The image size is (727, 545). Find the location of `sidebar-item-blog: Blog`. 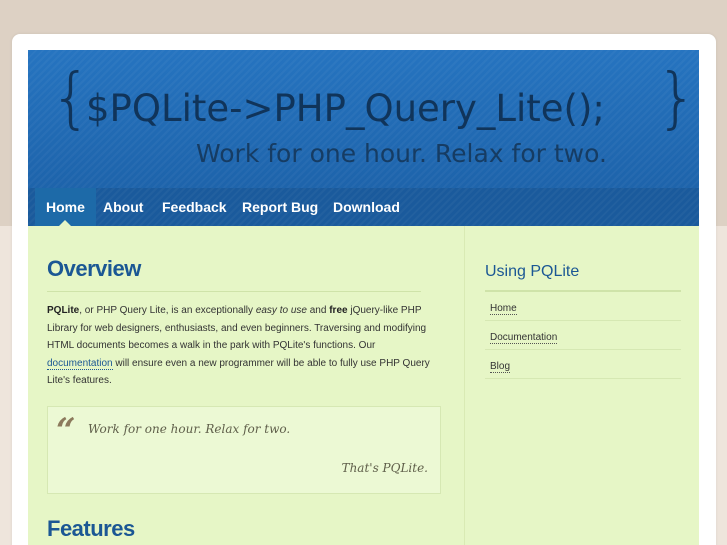

sidebar-item-blog: Blog is located at coordinates (583, 364).